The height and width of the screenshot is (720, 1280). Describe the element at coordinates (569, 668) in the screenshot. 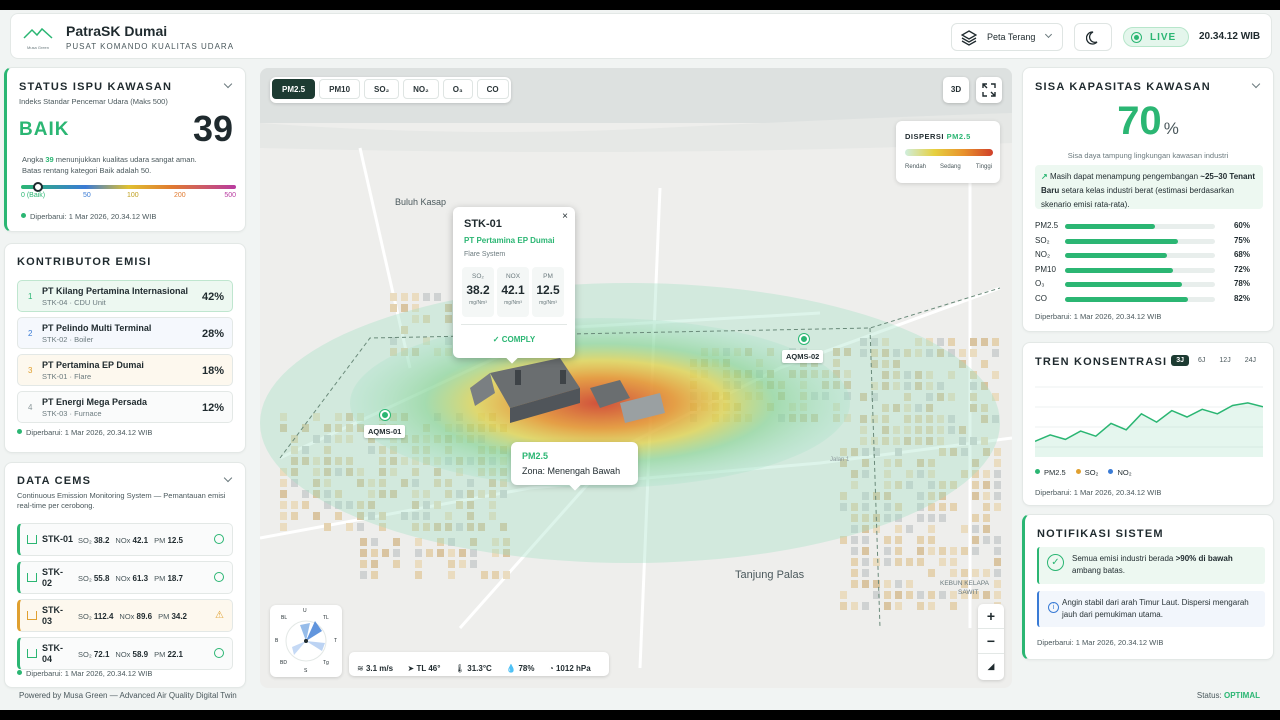

I see `pressure: ◔ 1012 hPa` at that location.